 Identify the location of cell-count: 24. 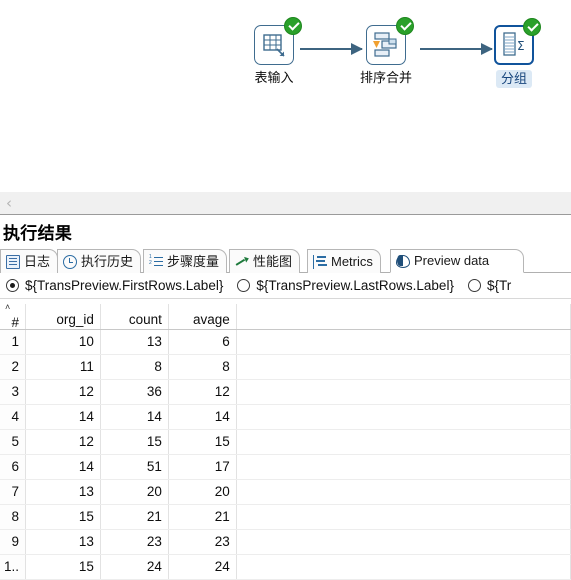
(134, 567).